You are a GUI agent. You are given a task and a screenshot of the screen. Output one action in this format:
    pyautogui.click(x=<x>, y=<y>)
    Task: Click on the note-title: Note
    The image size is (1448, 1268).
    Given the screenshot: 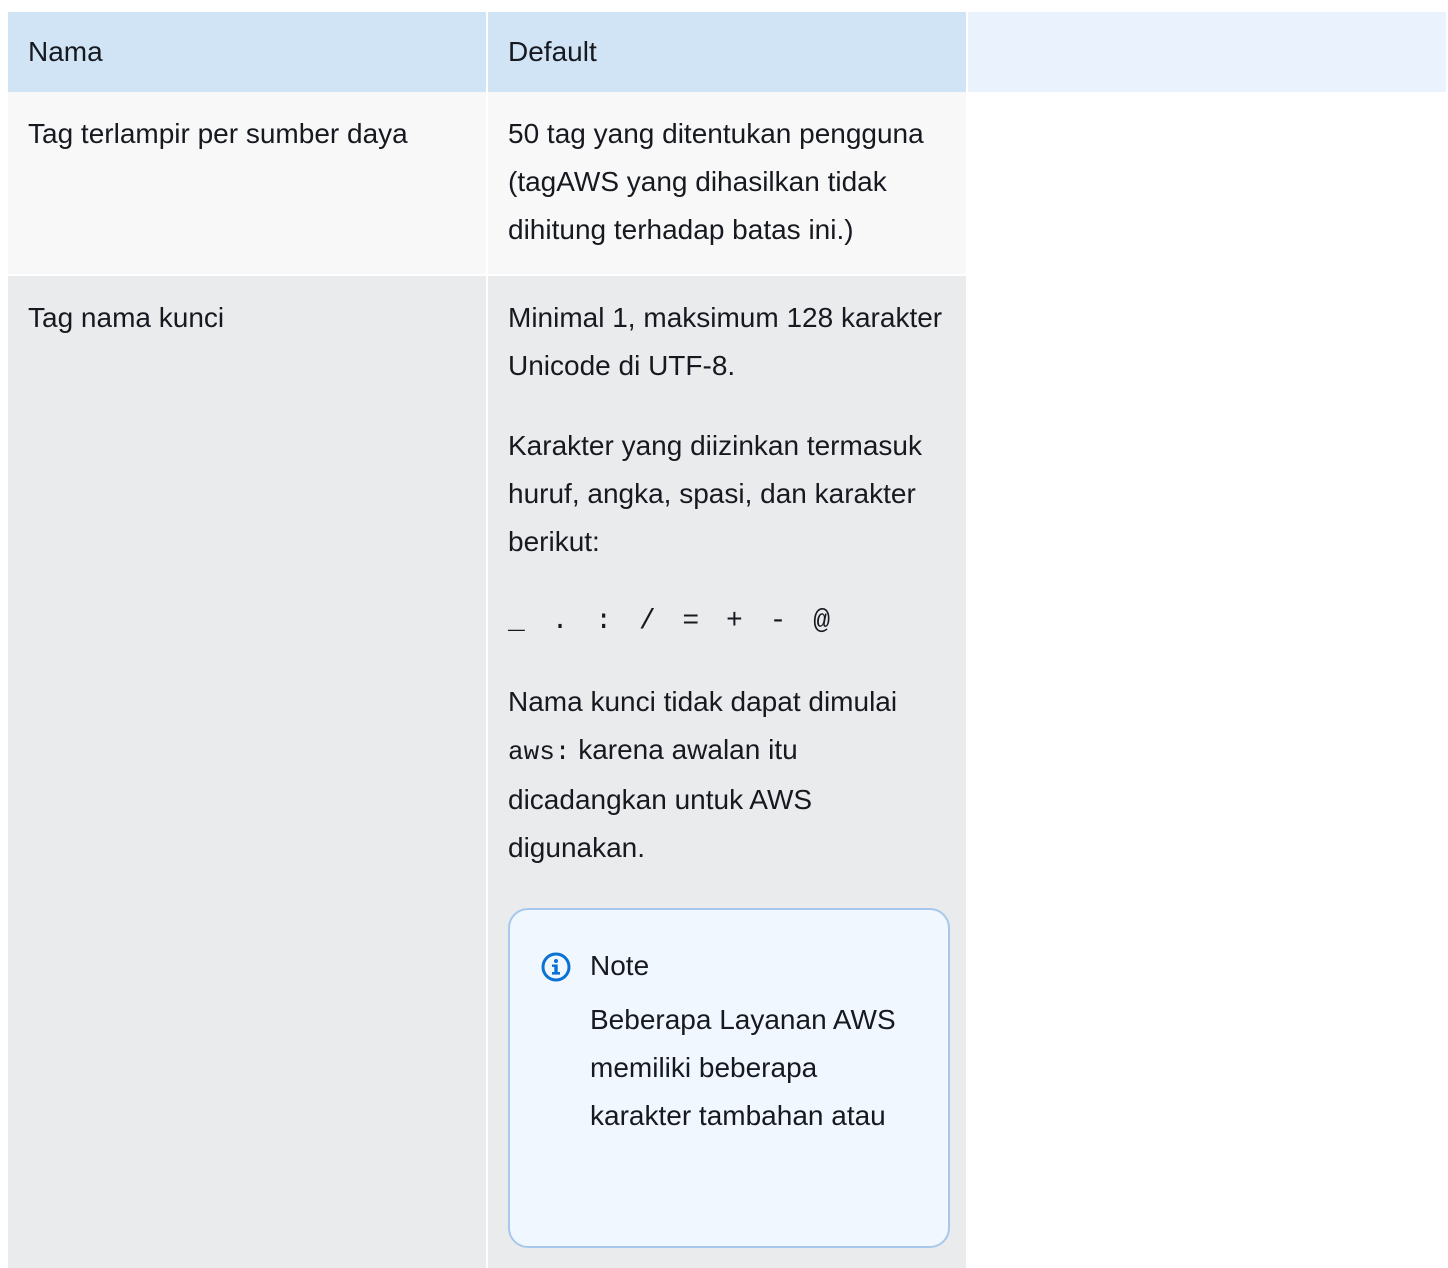 What is the action you would take?
    pyautogui.click(x=620, y=965)
    